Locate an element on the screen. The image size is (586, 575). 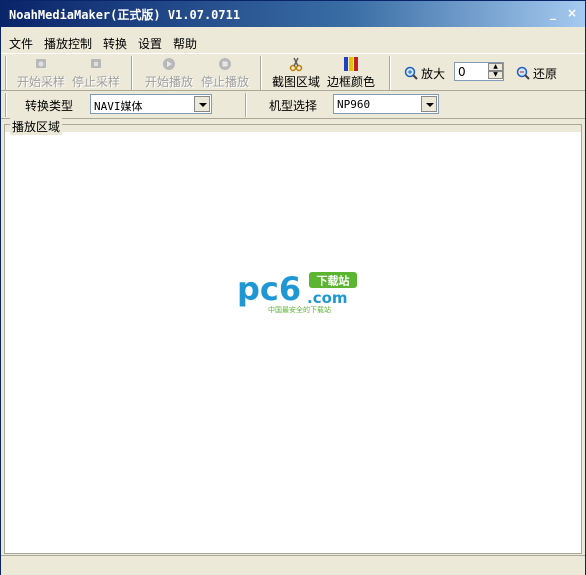
model-select-label: 机型选择 is located at coordinates (293, 106).